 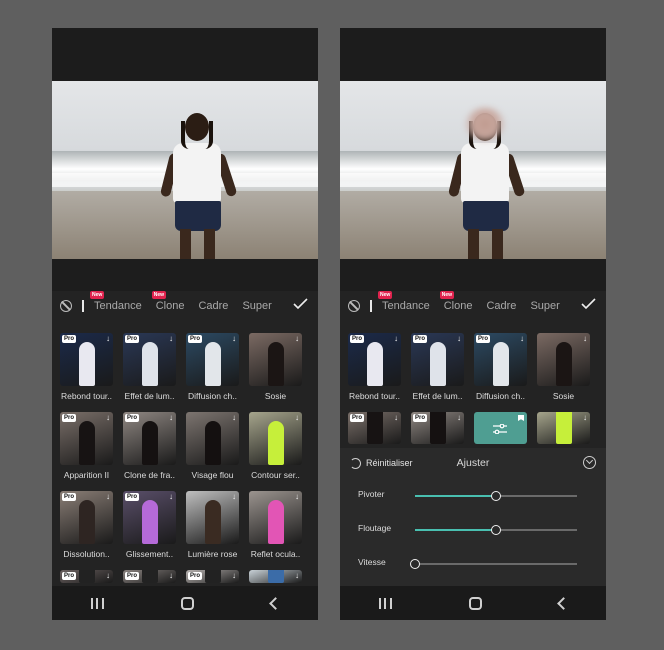 I want to click on adjust-effect-thumbnail, so click(x=500, y=428).